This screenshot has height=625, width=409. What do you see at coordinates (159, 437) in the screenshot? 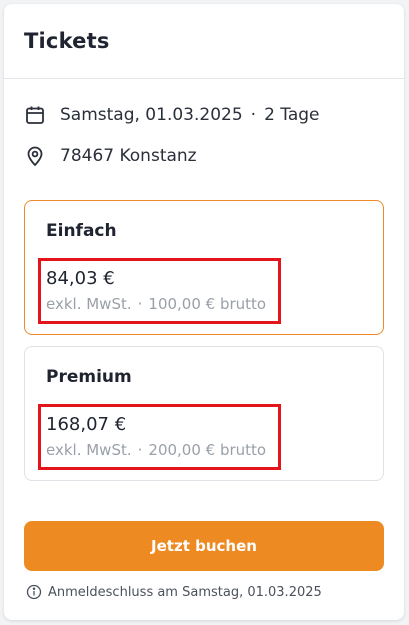
I see `price-highlight-box: 168,07 € exkl. MwSt. · 200,00 € brutto` at bounding box center [159, 437].